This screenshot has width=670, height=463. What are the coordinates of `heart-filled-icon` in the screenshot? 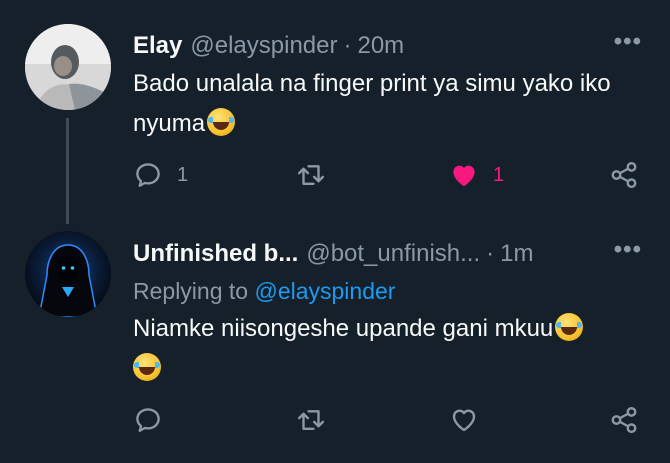 It's located at (464, 176).